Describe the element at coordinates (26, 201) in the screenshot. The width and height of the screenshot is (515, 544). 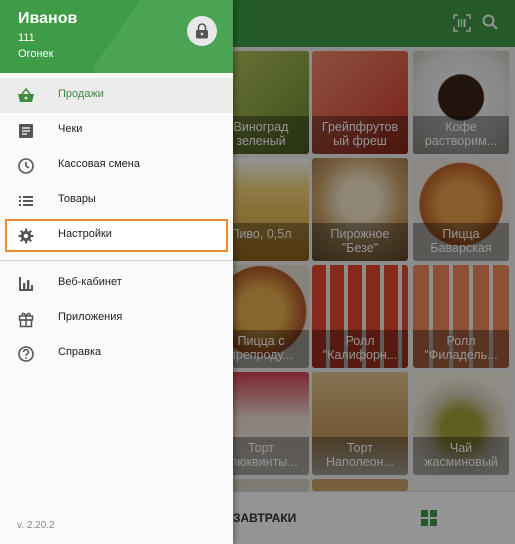
I see `list-icon` at that location.